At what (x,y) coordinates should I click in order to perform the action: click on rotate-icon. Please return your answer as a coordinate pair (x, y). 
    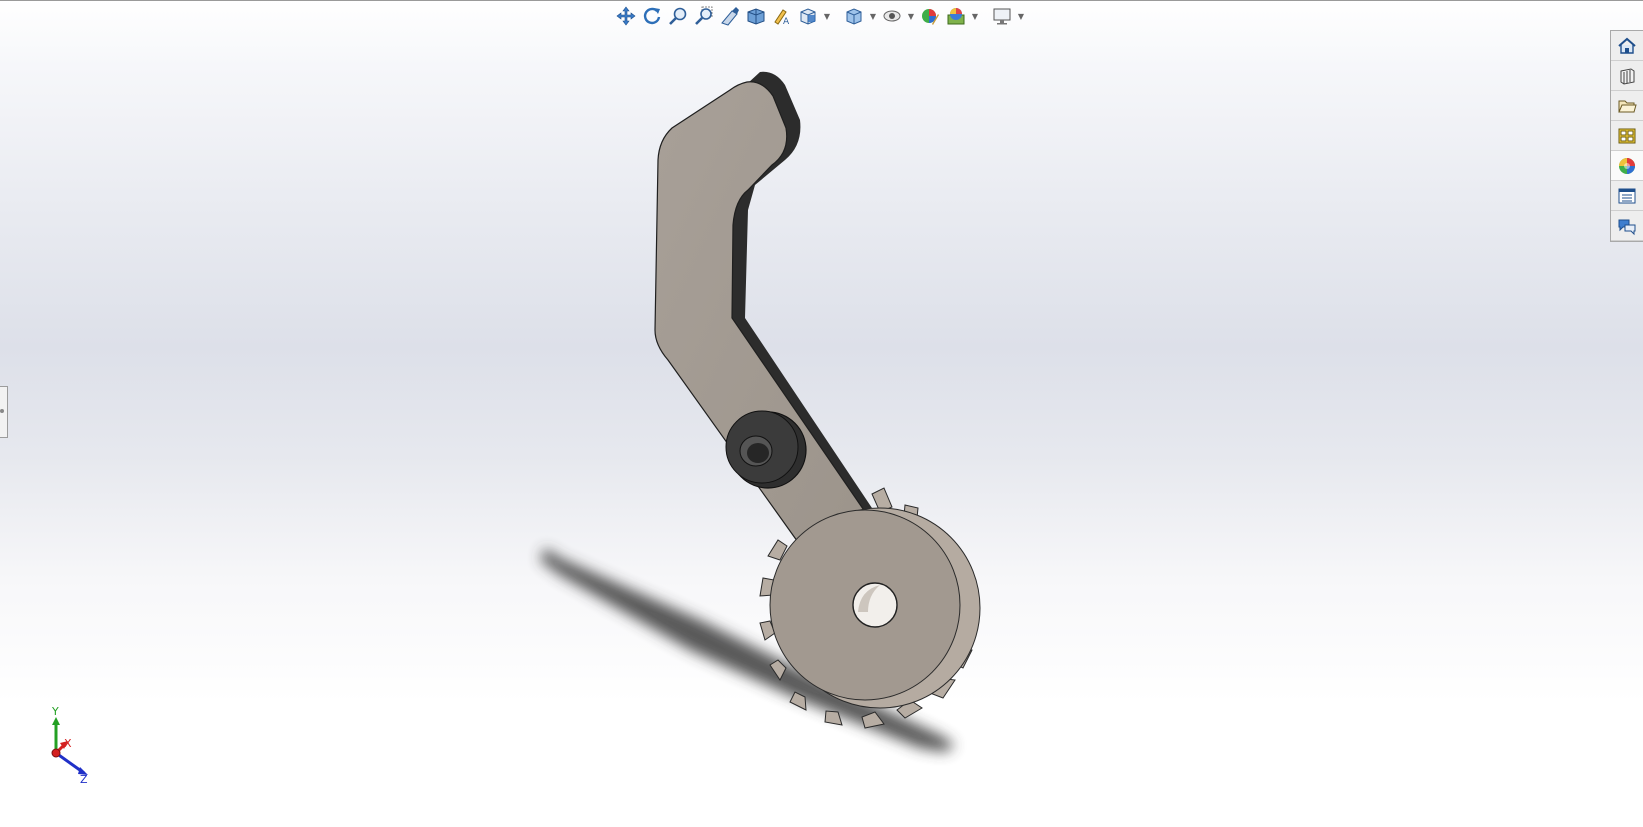
    Looking at the image, I should click on (652, 16).